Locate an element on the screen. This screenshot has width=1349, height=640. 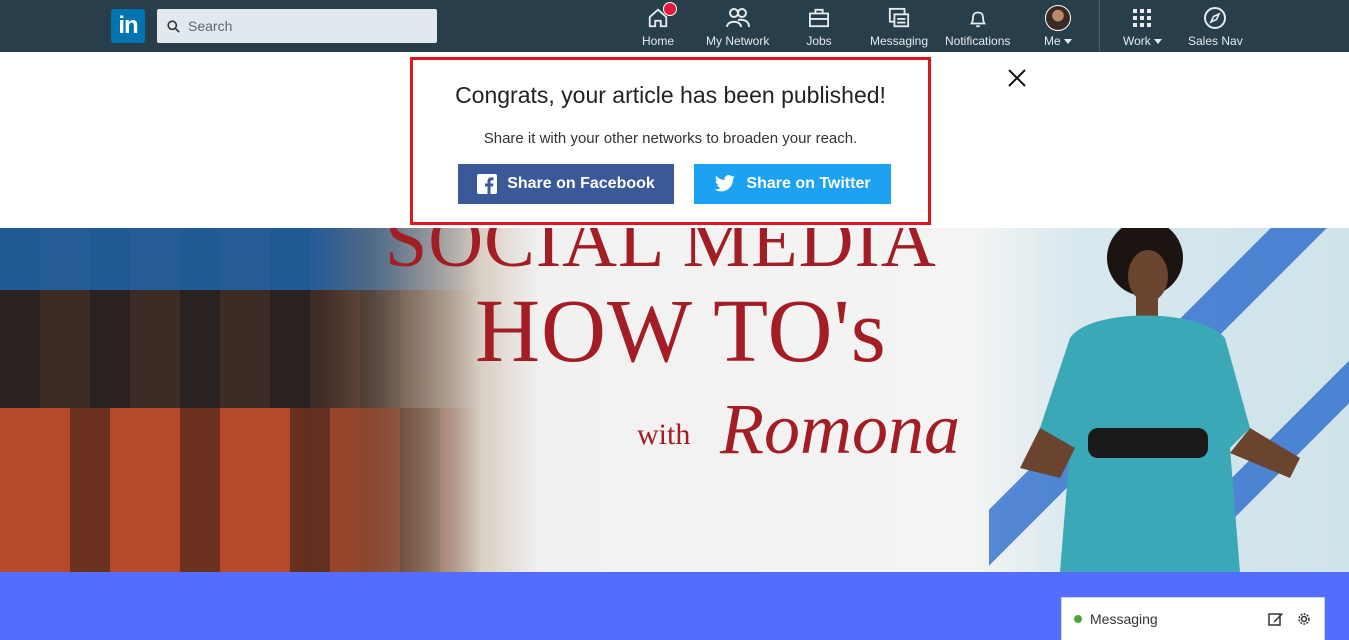
nav-notifications: Notifications is located at coordinates (977, 28).